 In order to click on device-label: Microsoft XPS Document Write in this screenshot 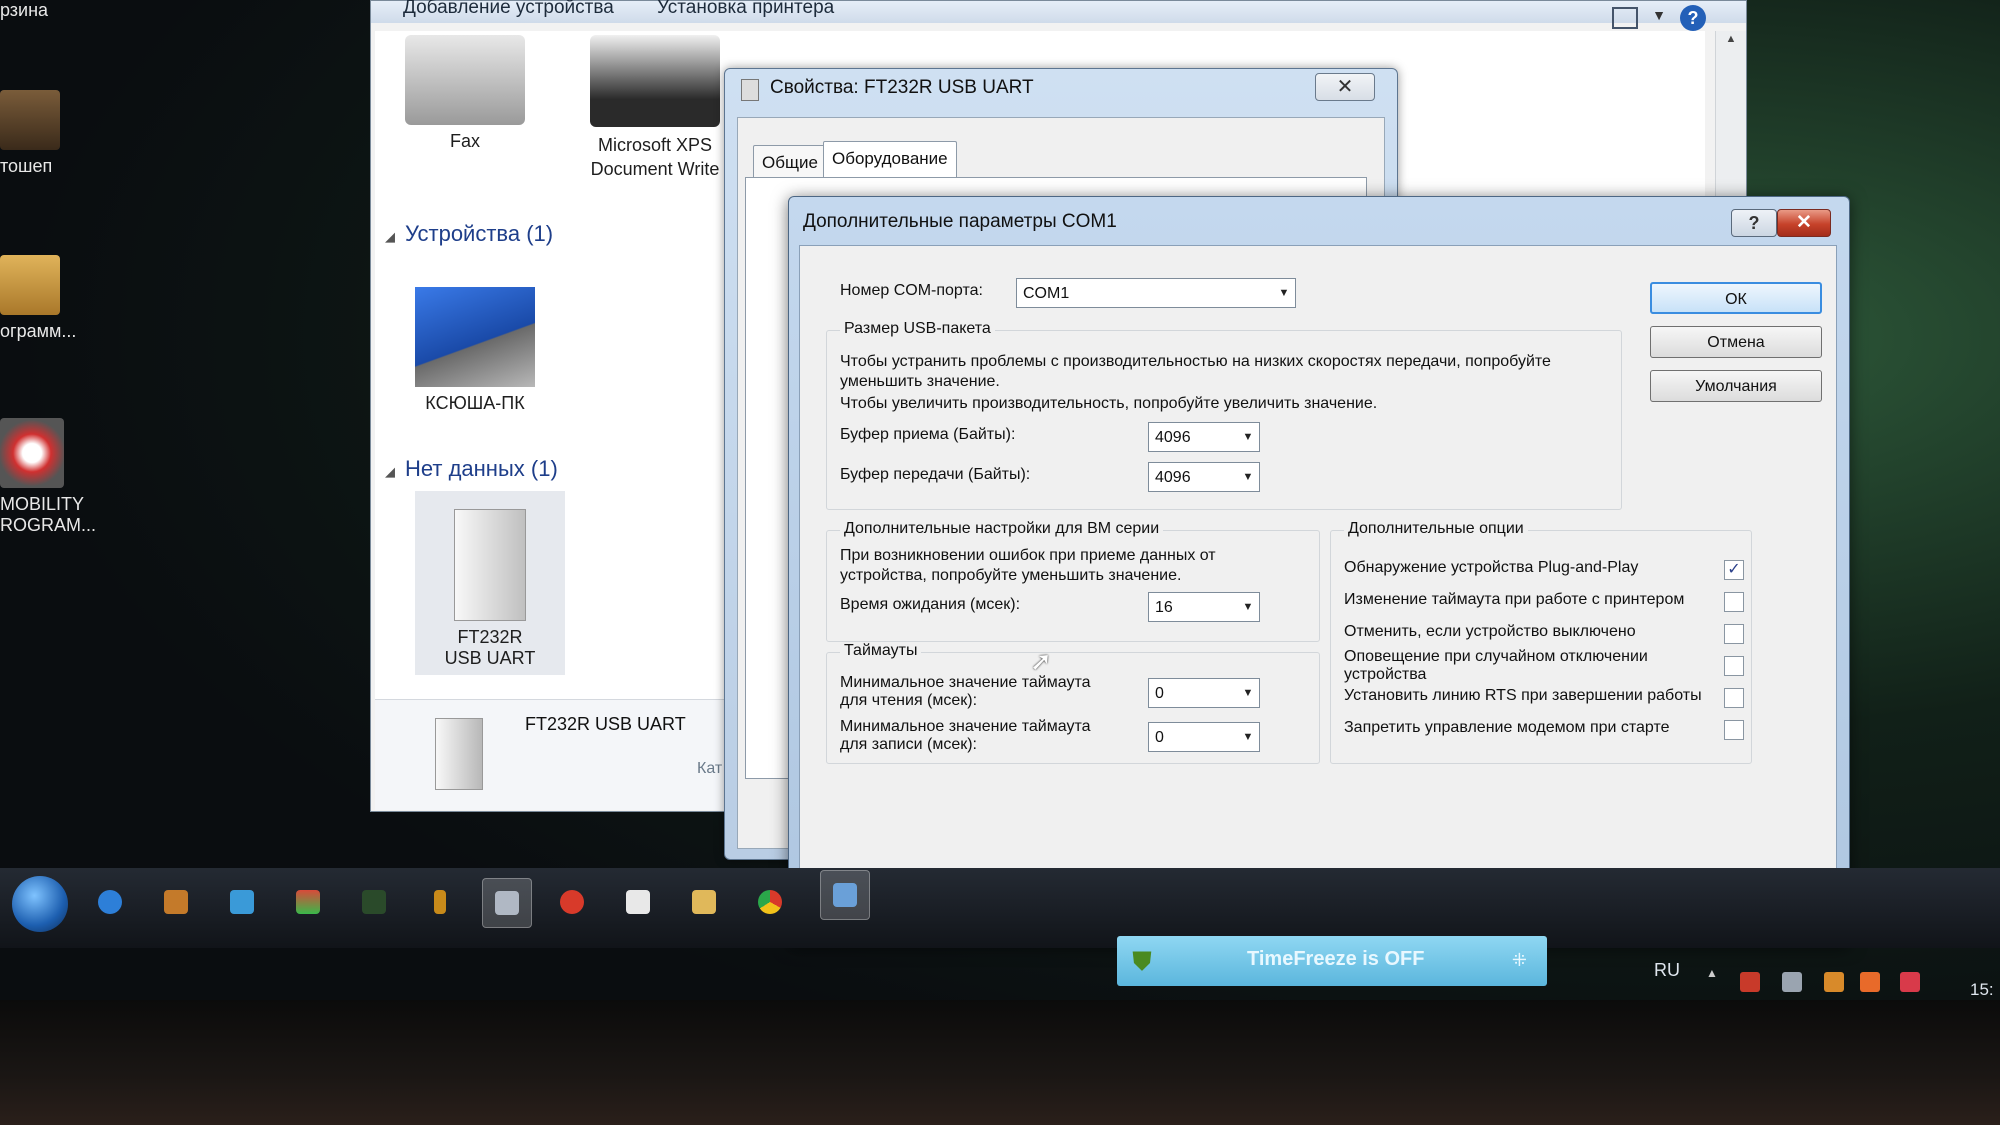, I will do `click(655, 157)`.